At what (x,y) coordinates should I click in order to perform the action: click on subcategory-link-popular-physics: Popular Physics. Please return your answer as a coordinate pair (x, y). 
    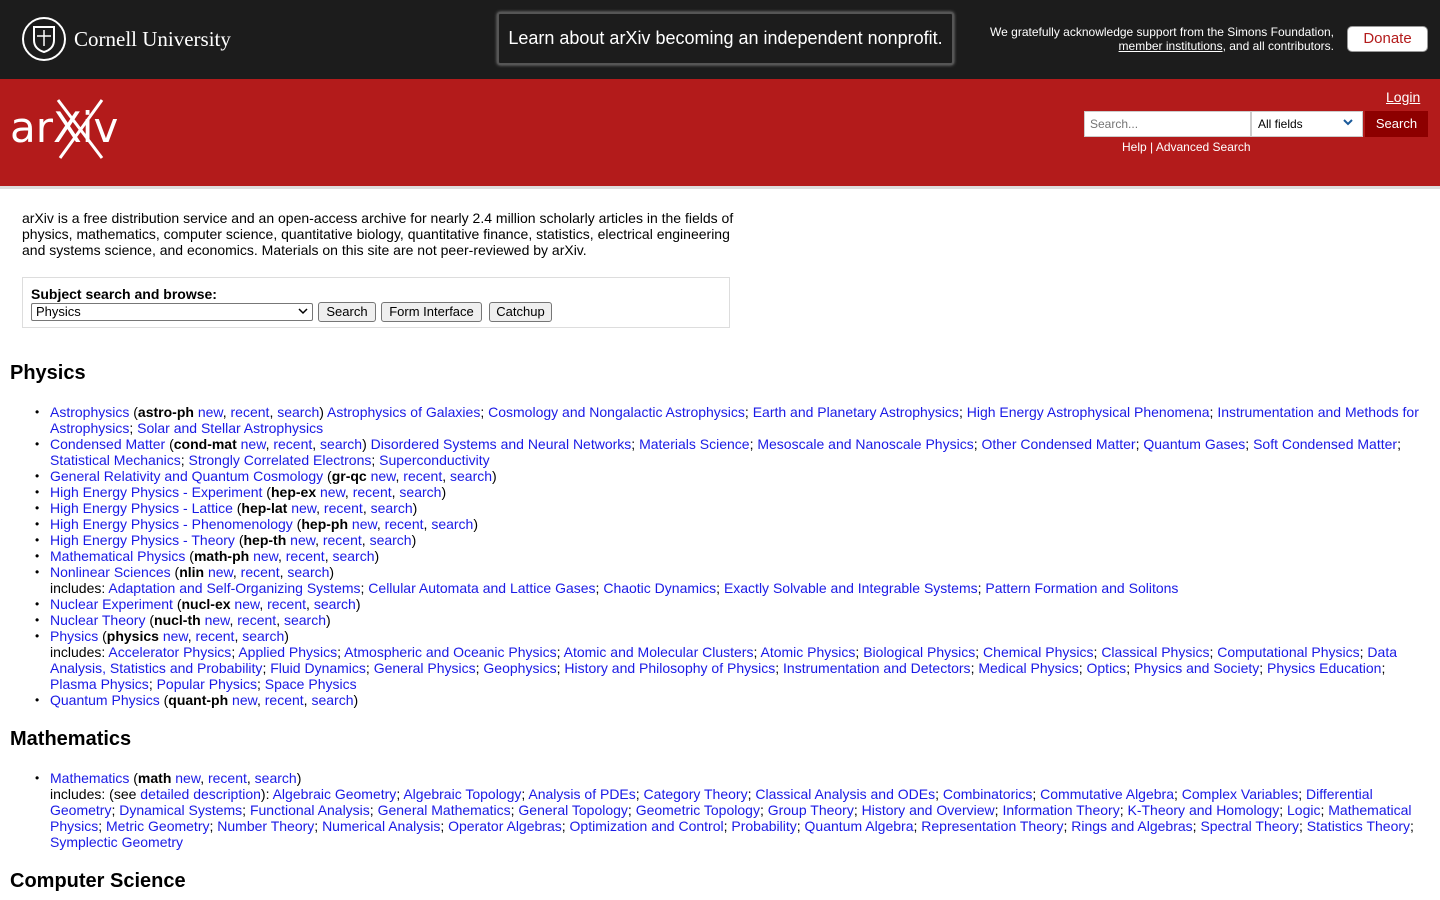
    Looking at the image, I should click on (207, 684).